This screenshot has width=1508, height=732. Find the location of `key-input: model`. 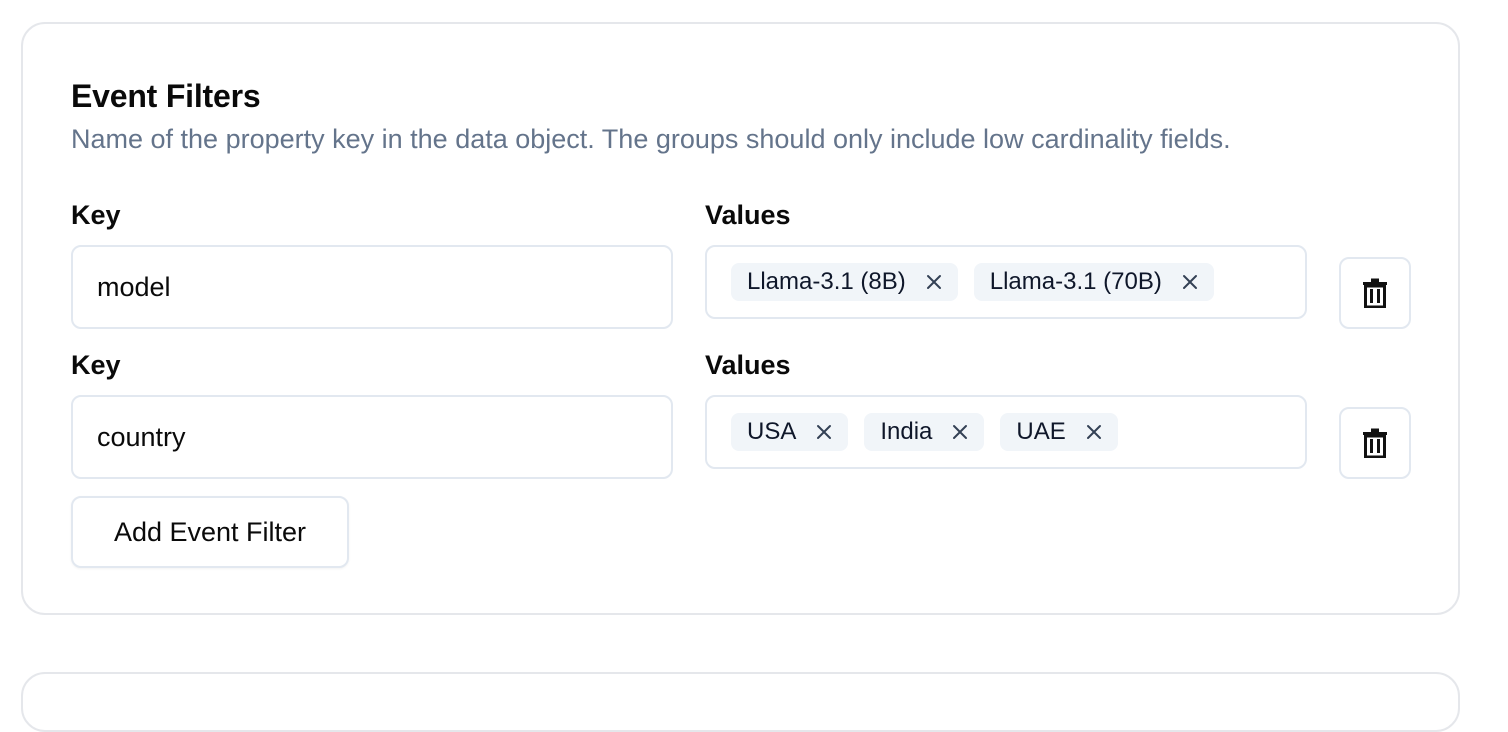

key-input: model is located at coordinates (372, 287).